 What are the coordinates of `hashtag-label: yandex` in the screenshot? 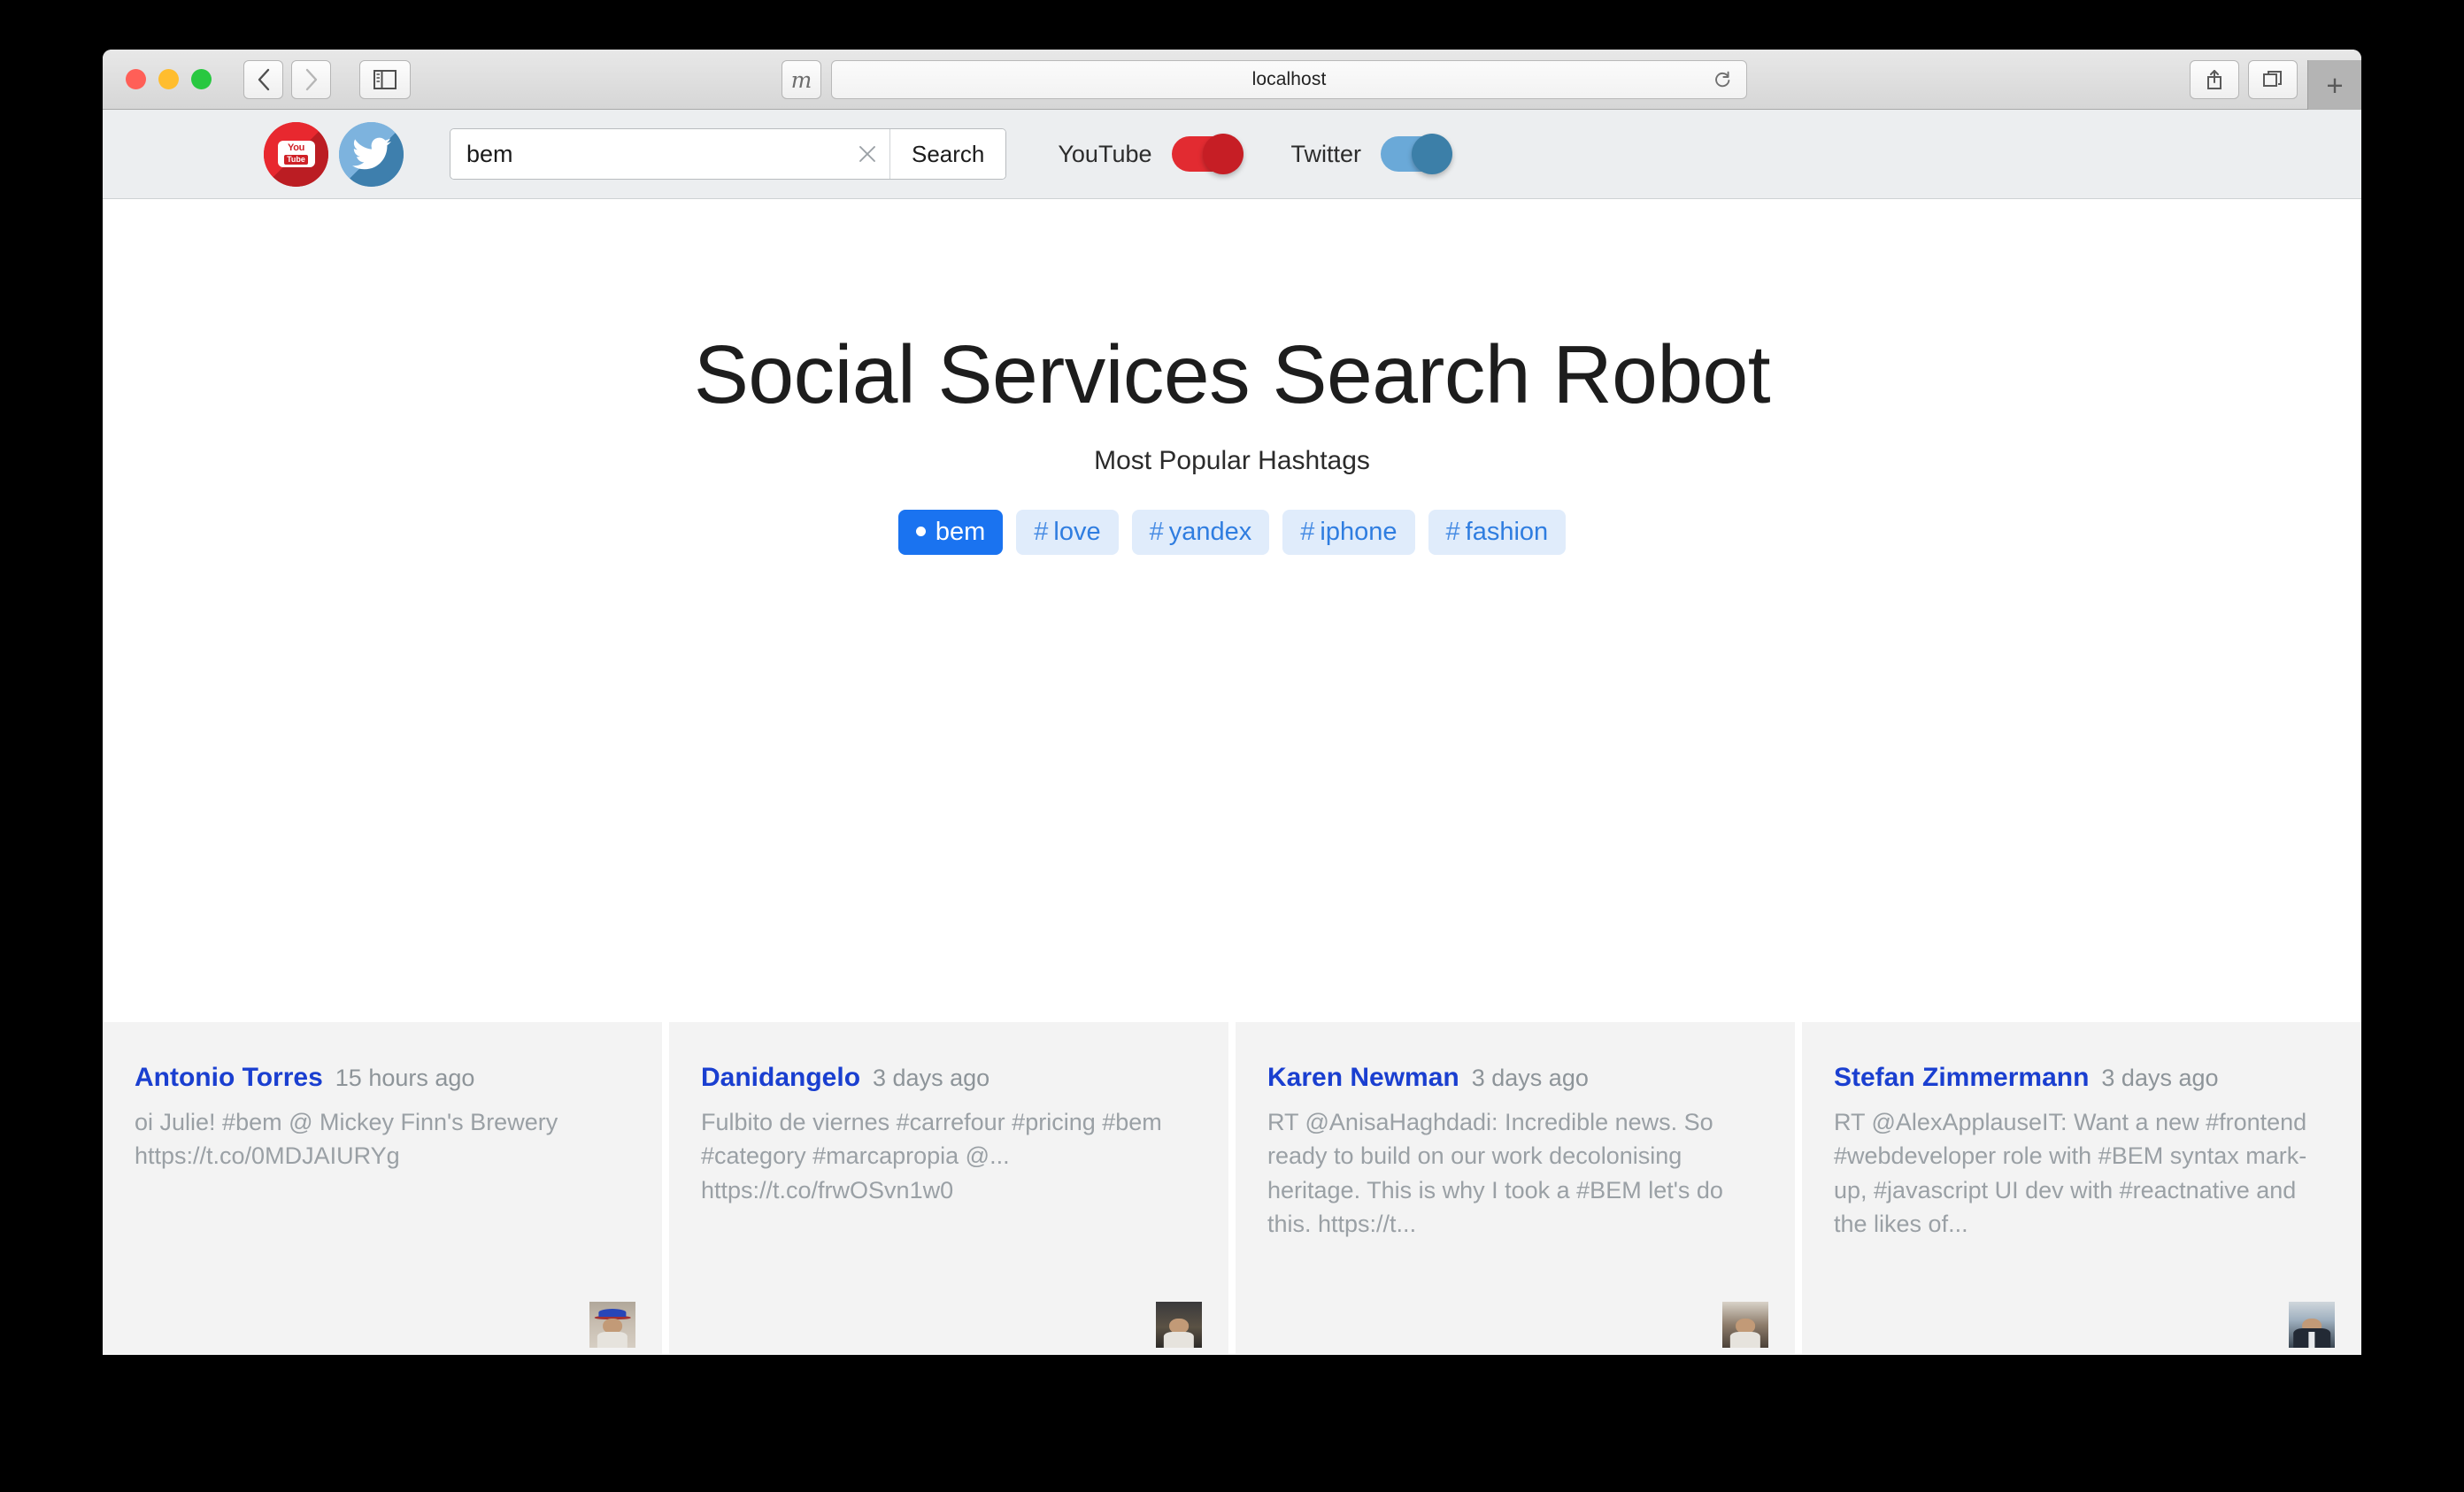 It's located at (1210, 532).